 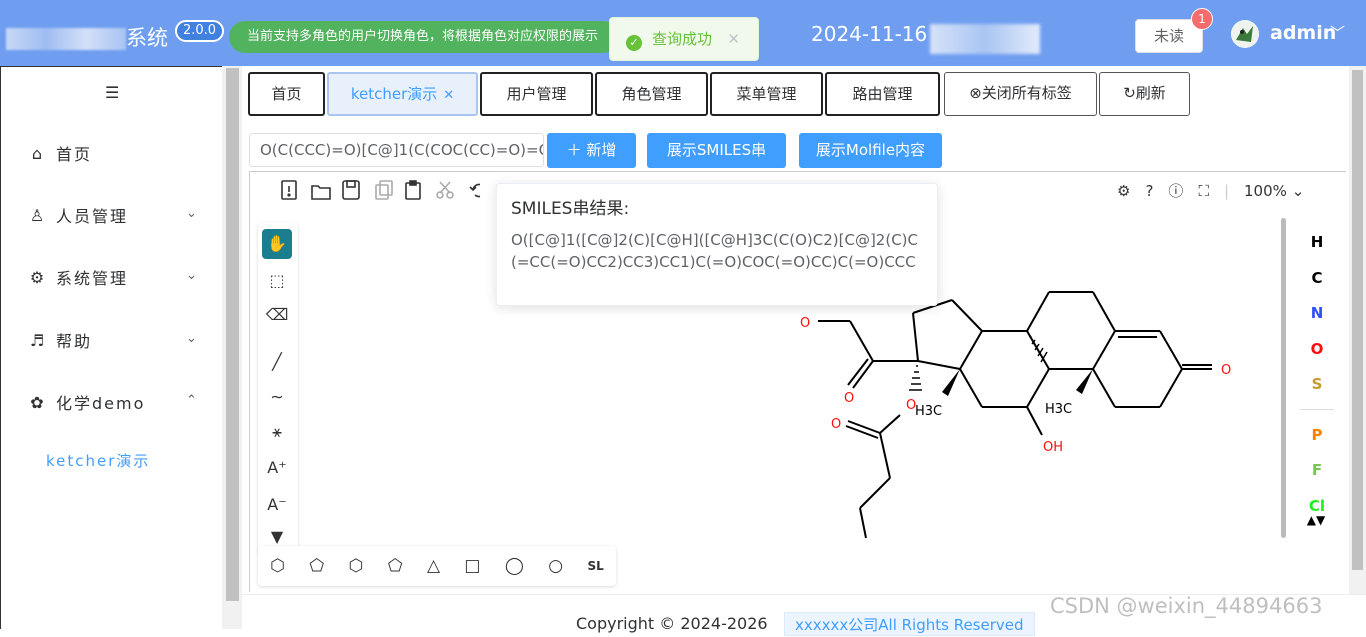 I want to click on element-c: C, so click(x=1317, y=278).